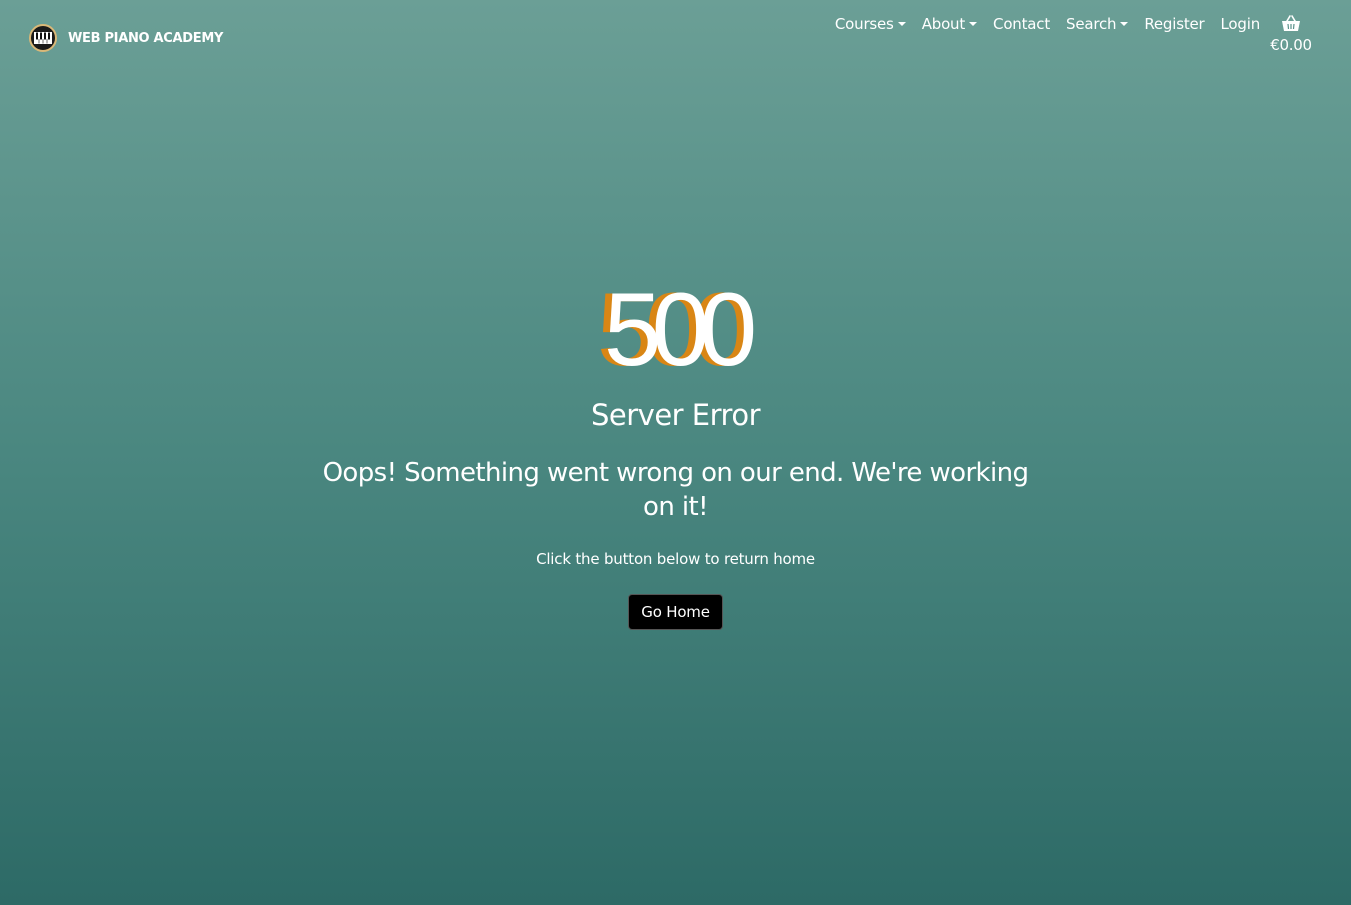 The height and width of the screenshot is (905, 1351). I want to click on error-code: 500 500, so click(675, 330).